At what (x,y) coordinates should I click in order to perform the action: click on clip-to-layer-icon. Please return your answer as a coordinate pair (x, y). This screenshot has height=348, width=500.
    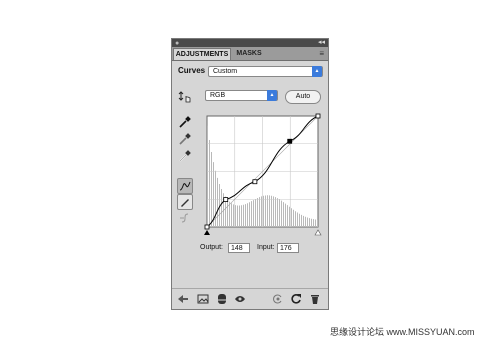
    Looking at the image, I should click on (222, 299).